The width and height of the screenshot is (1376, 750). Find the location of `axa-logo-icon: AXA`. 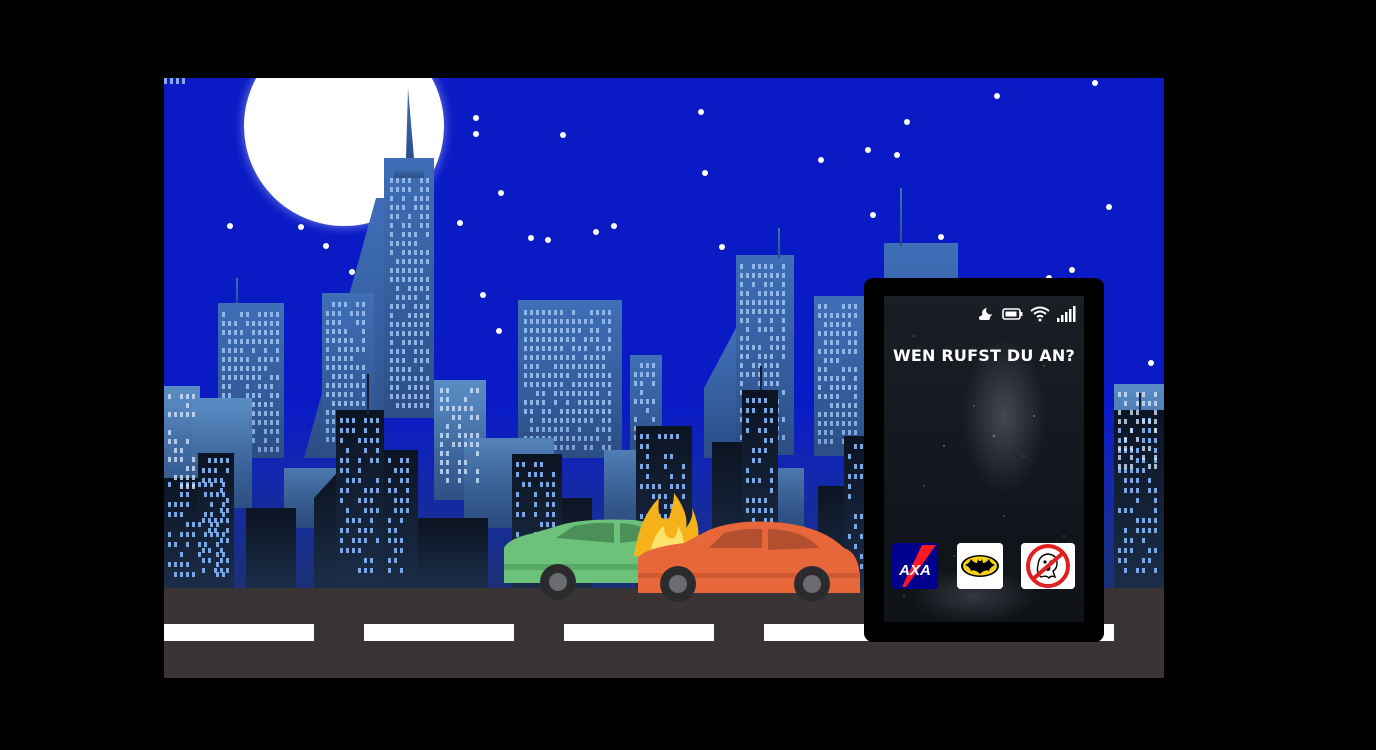

axa-logo-icon: AXA is located at coordinates (915, 566).